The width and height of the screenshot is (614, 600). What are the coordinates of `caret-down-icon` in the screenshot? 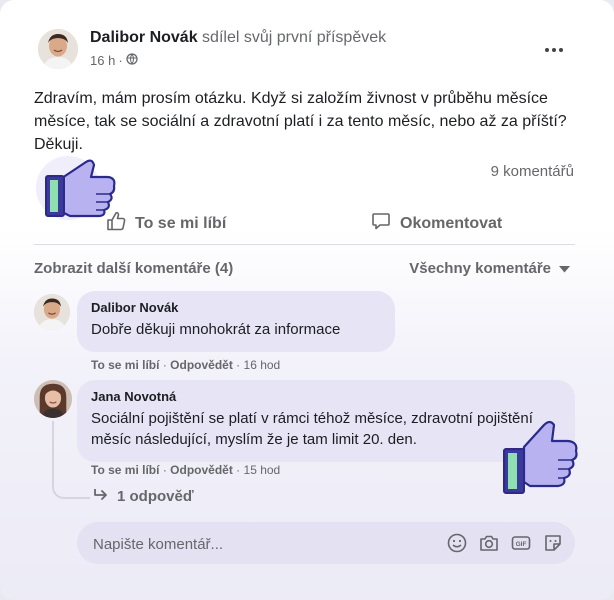 It's located at (564, 268).